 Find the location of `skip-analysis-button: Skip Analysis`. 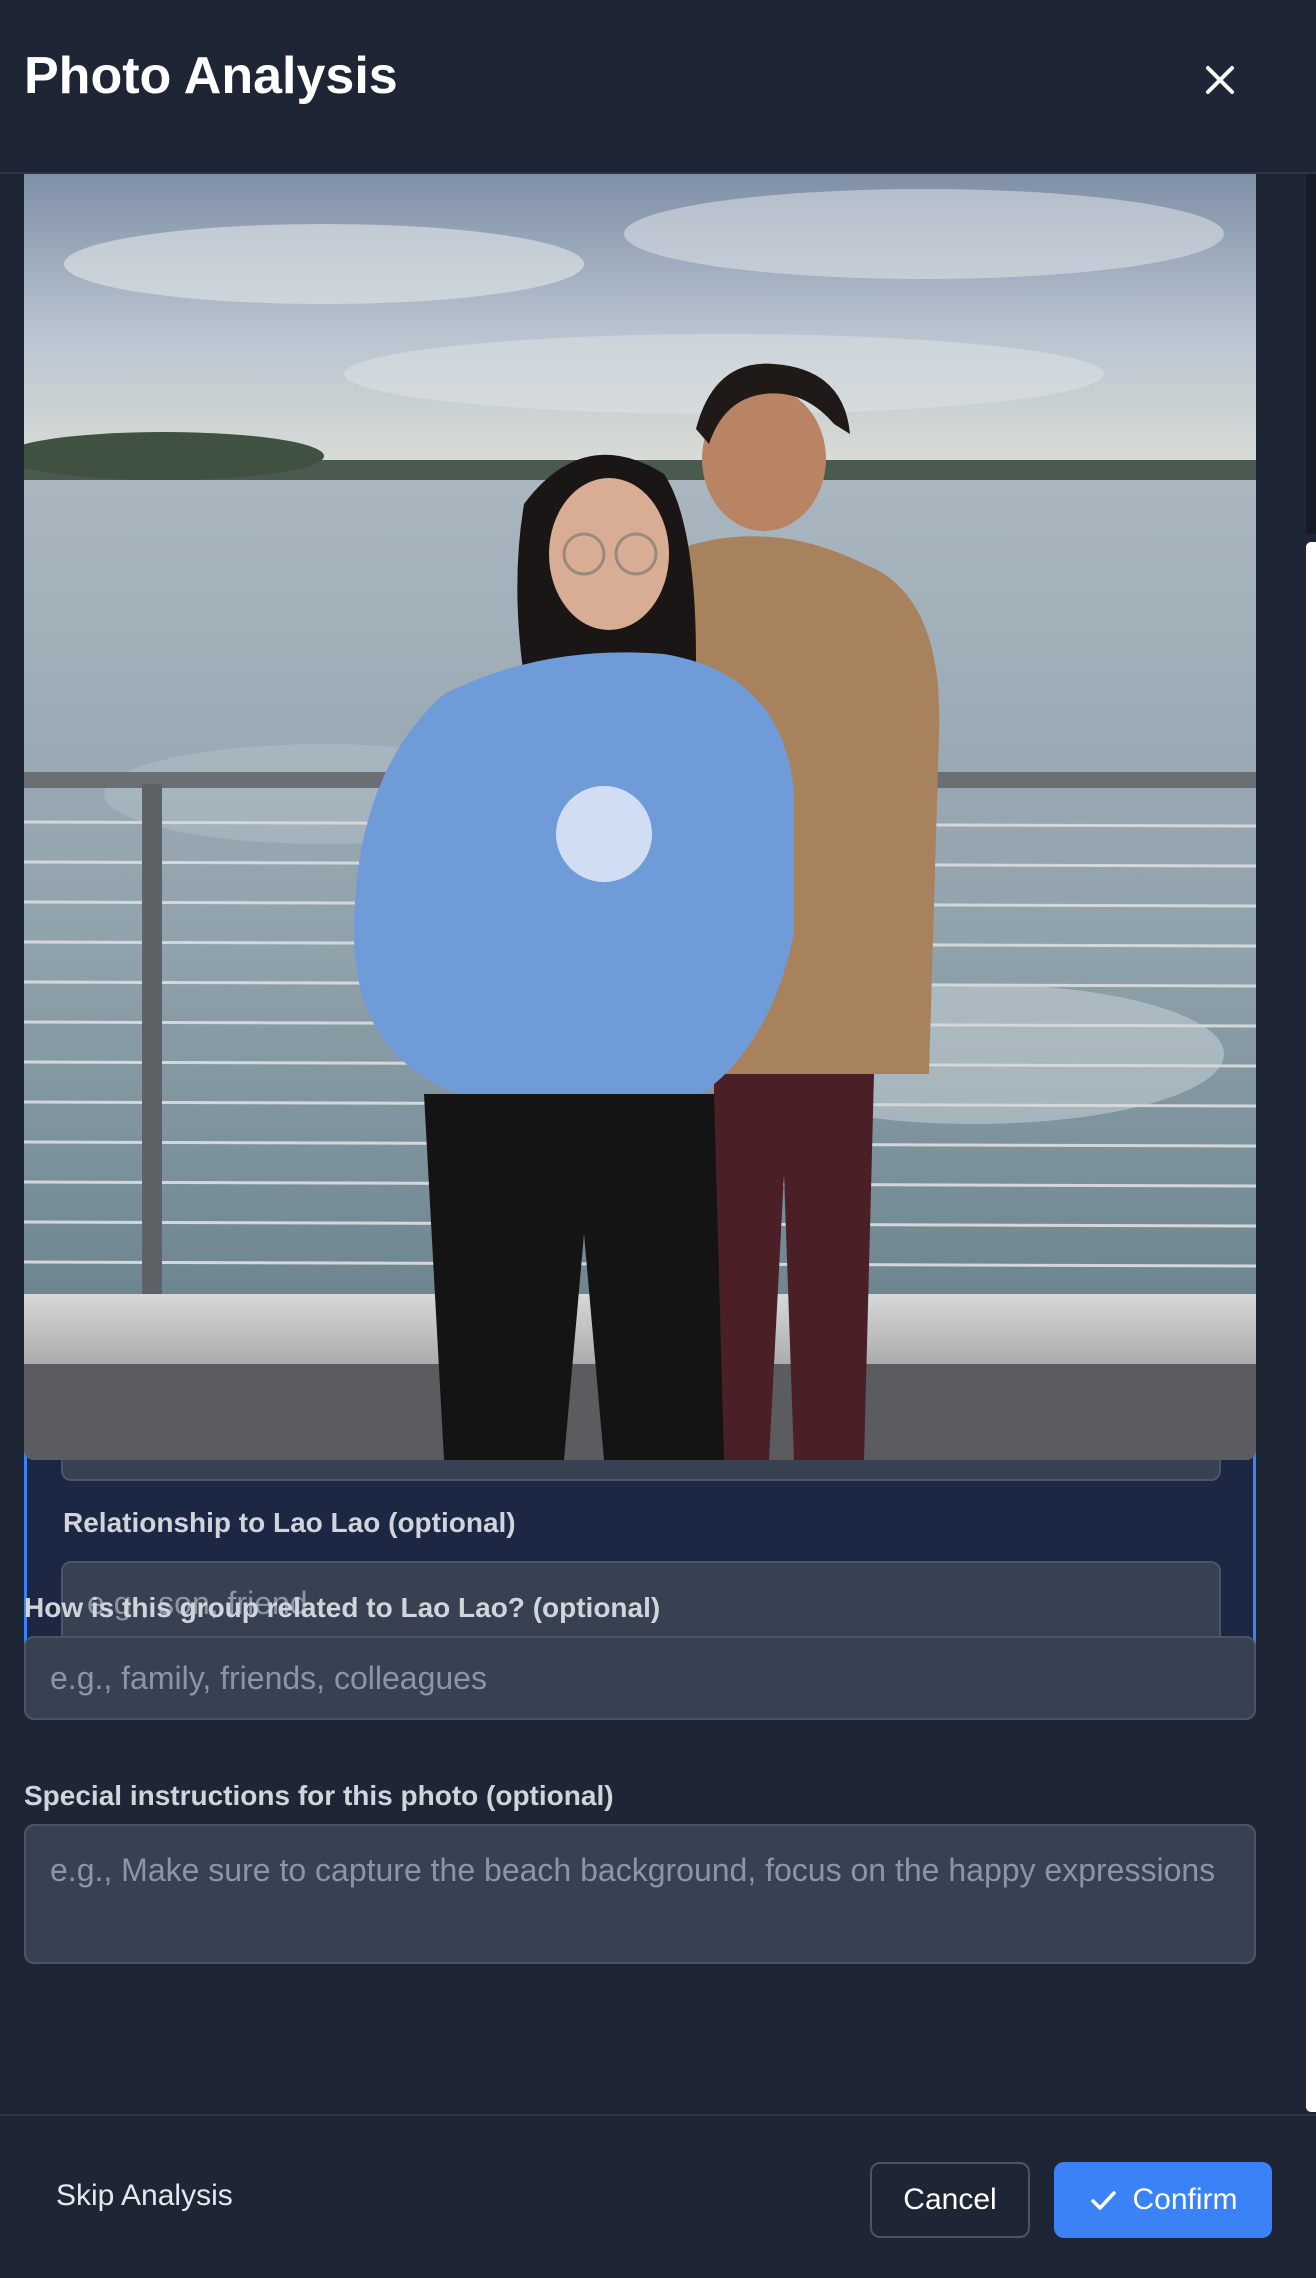

skip-analysis-button: Skip Analysis is located at coordinates (144, 2196).